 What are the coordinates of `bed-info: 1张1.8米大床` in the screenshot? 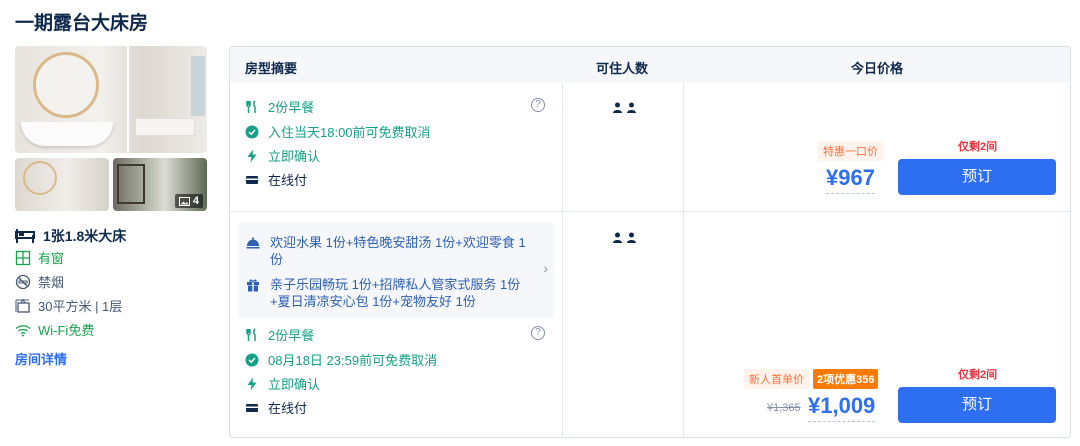 It's located at (70, 236).